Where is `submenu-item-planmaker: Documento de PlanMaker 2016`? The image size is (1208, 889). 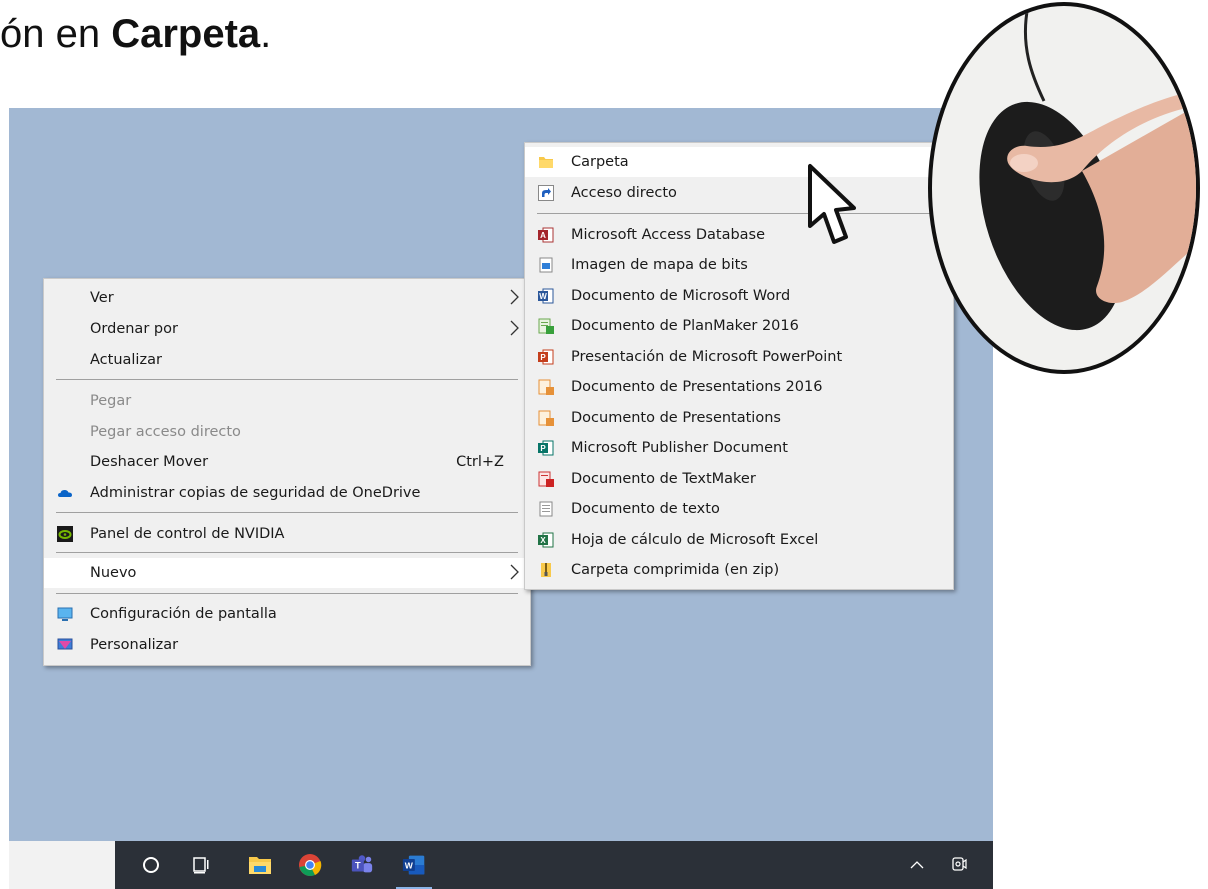
submenu-item-planmaker: Documento de PlanMaker 2016 is located at coordinates (739, 326).